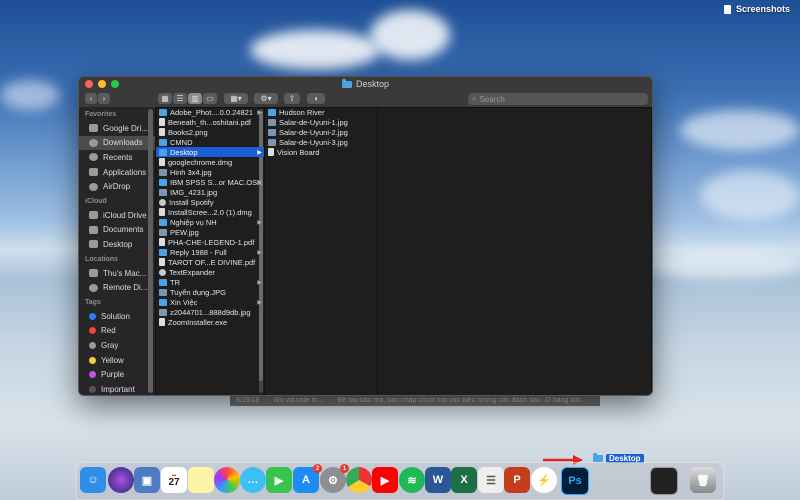 This screenshot has width=800, height=500. What do you see at coordinates (115, 84) in the screenshot?
I see `zoom-button` at bounding box center [115, 84].